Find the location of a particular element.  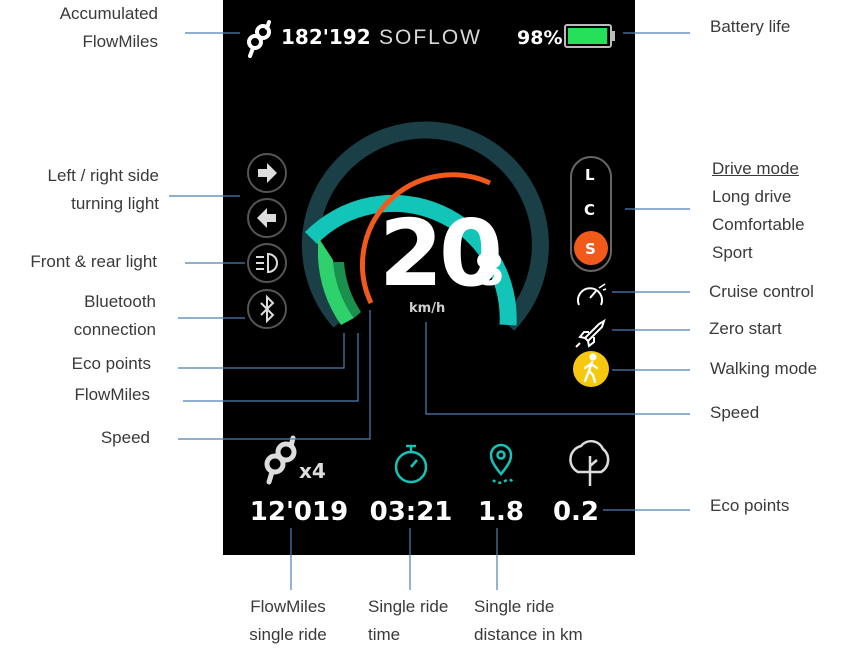

label-single-ride-distance: Single ride distance in km is located at coordinates (528, 621).